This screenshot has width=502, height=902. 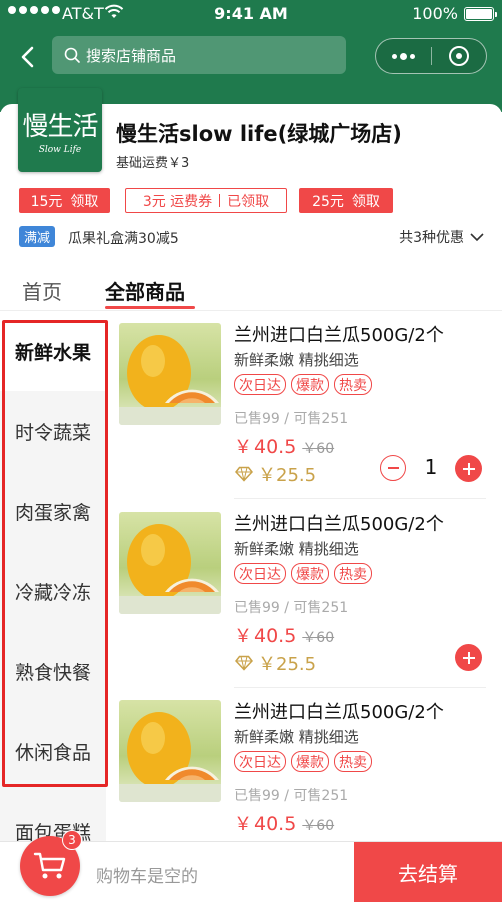 I want to click on category-bakery: 面包蛋糕, so click(x=53, y=816).